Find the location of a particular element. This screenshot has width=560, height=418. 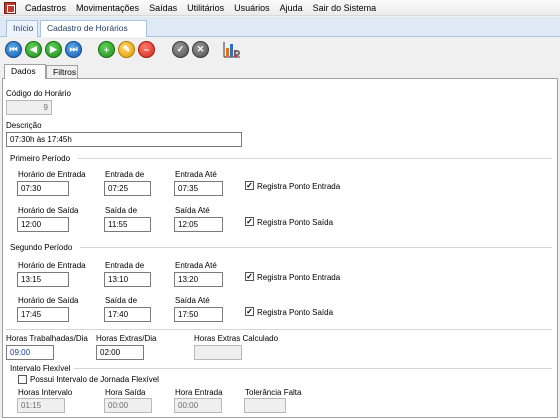

horas-trabalhadas-field: 09:00 is located at coordinates (30, 352).